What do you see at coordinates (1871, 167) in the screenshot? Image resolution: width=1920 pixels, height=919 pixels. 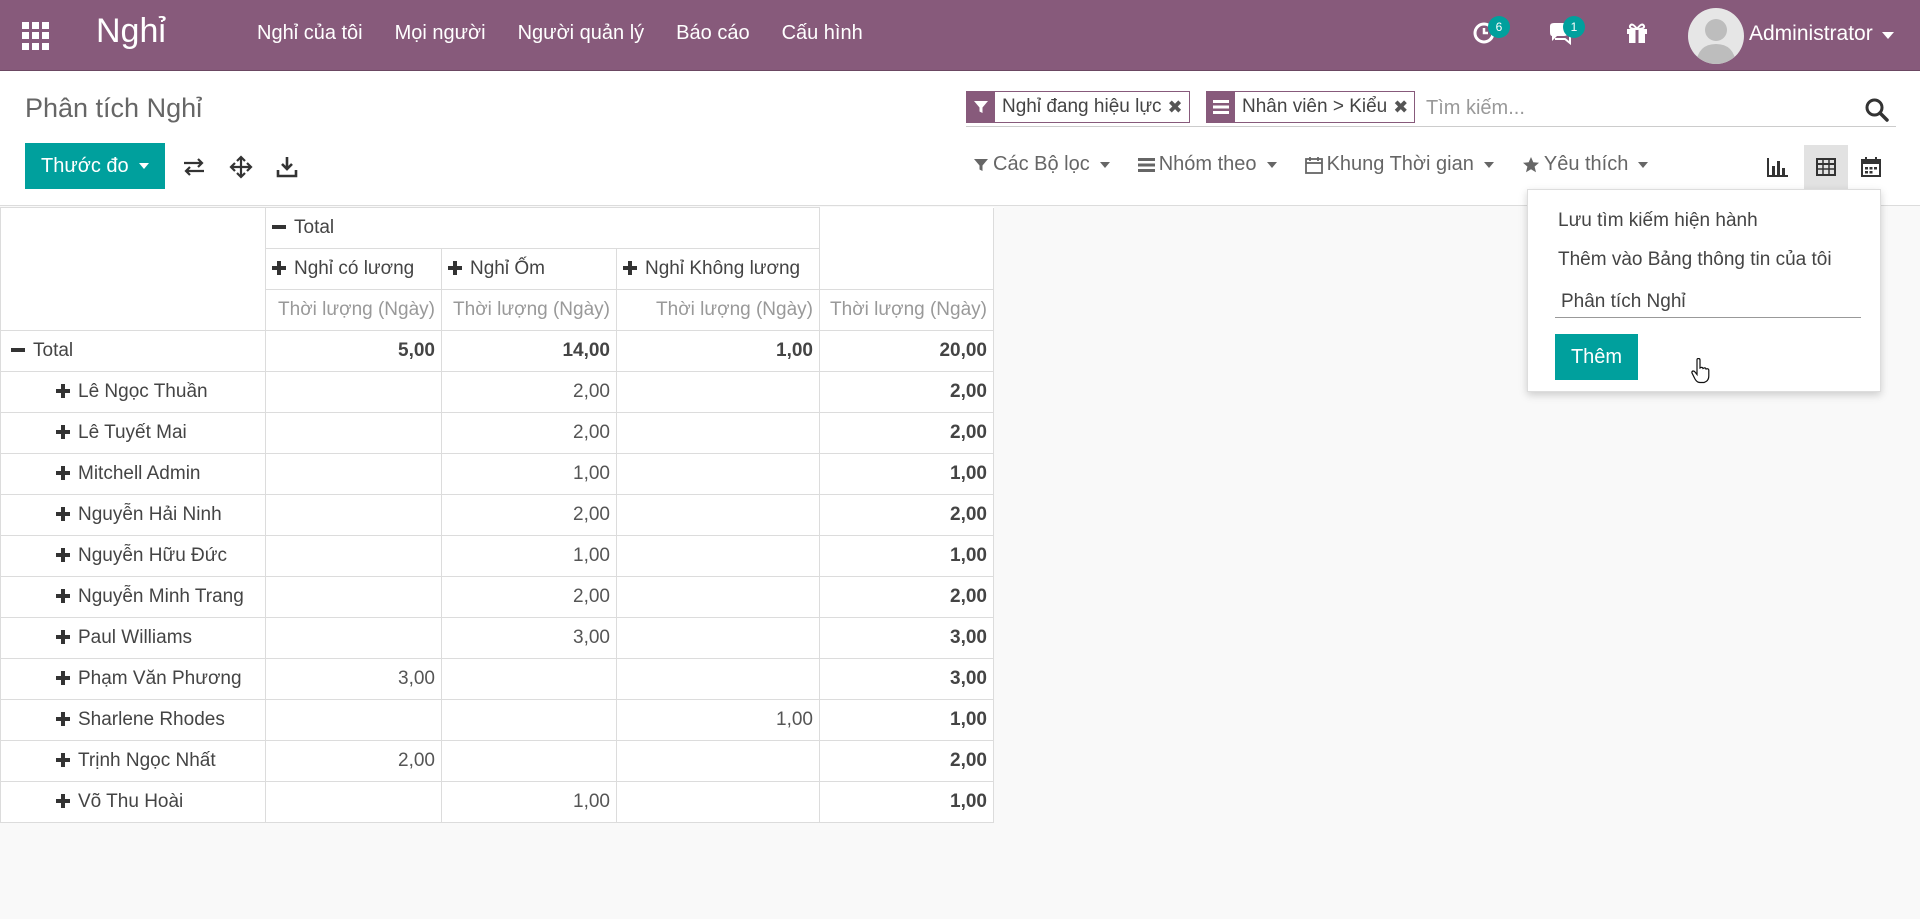 I see `calendar-view-icon` at bounding box center [1871, 167].